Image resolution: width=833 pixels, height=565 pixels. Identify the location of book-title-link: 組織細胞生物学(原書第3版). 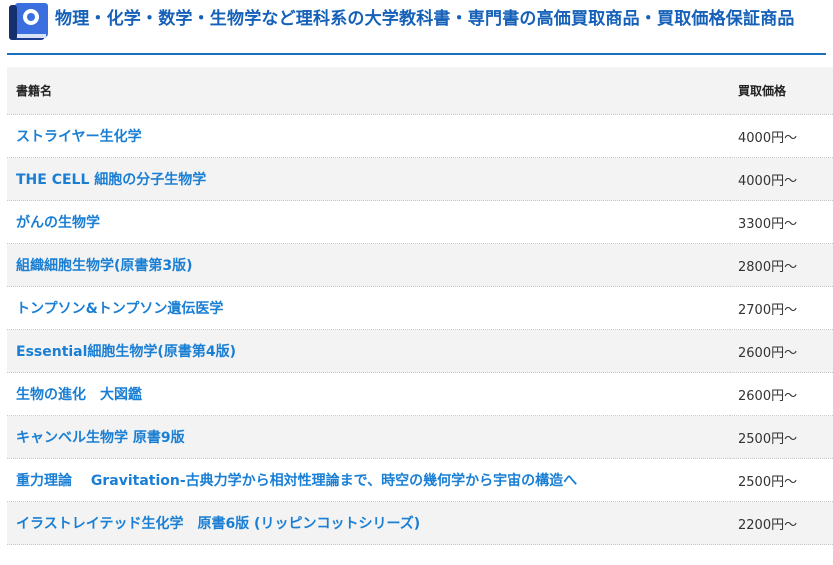
(104, 266).